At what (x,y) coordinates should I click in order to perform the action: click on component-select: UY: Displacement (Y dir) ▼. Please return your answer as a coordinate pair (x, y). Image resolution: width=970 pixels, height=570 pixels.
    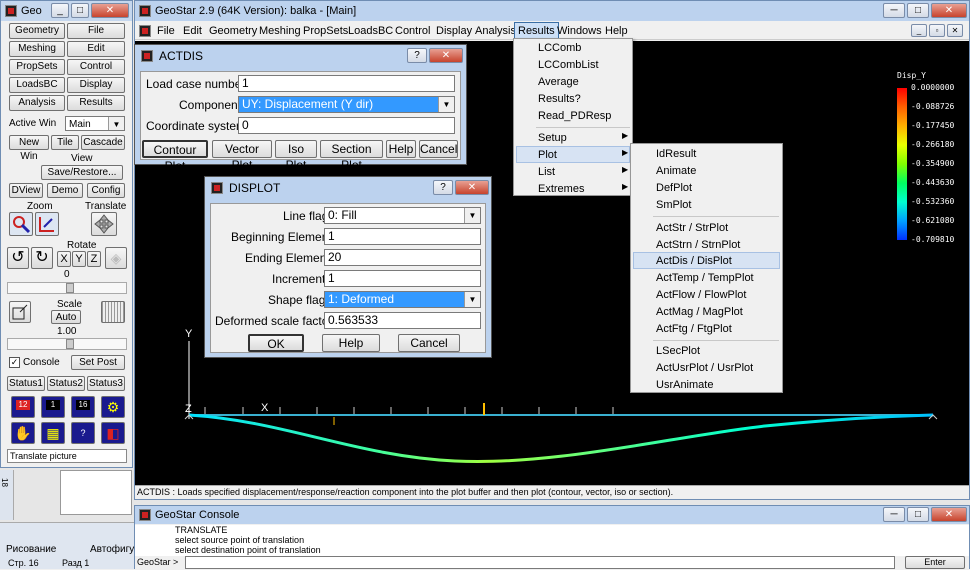
    Looking at the image, I should click on (346, 104).